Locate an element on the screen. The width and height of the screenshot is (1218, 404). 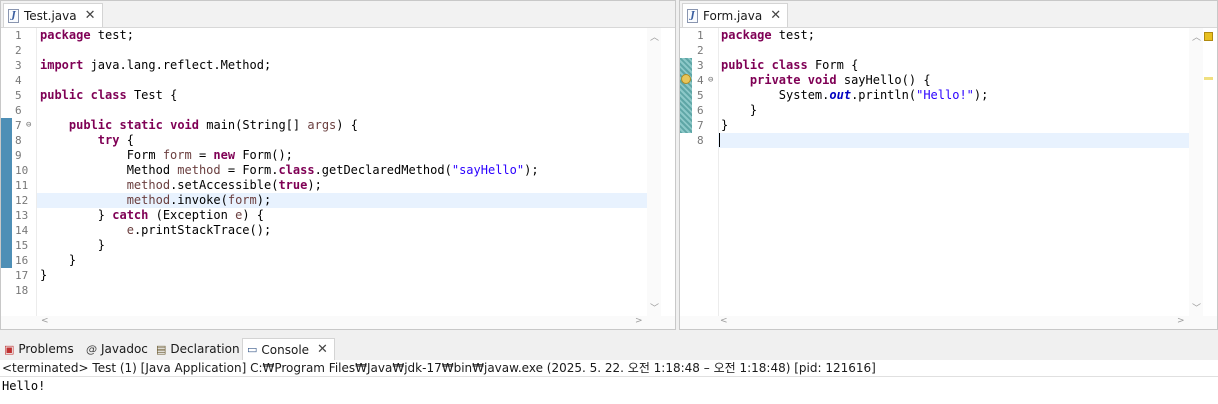
tab-problems: ▣ Problems is located at coordinates (39, 349).